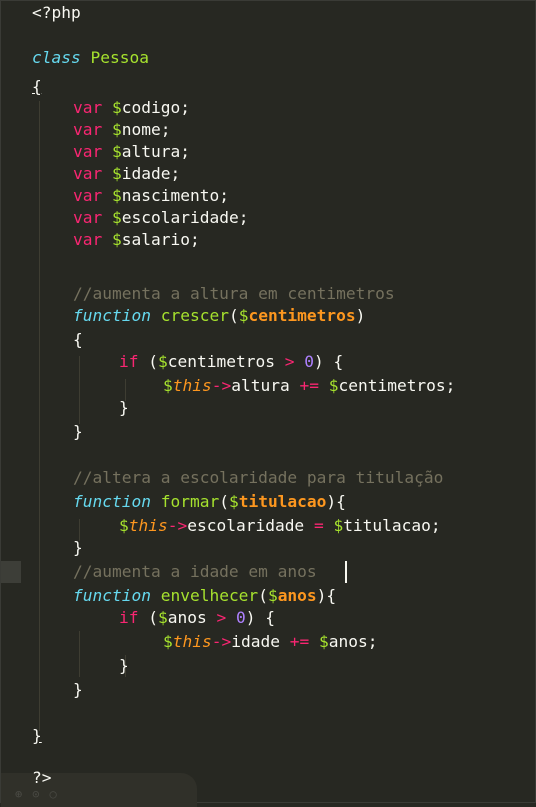  What do you see at coordinates (57, 794) in the screenshot?
I see `more-icon: ○` at bounding box center [57, 794].